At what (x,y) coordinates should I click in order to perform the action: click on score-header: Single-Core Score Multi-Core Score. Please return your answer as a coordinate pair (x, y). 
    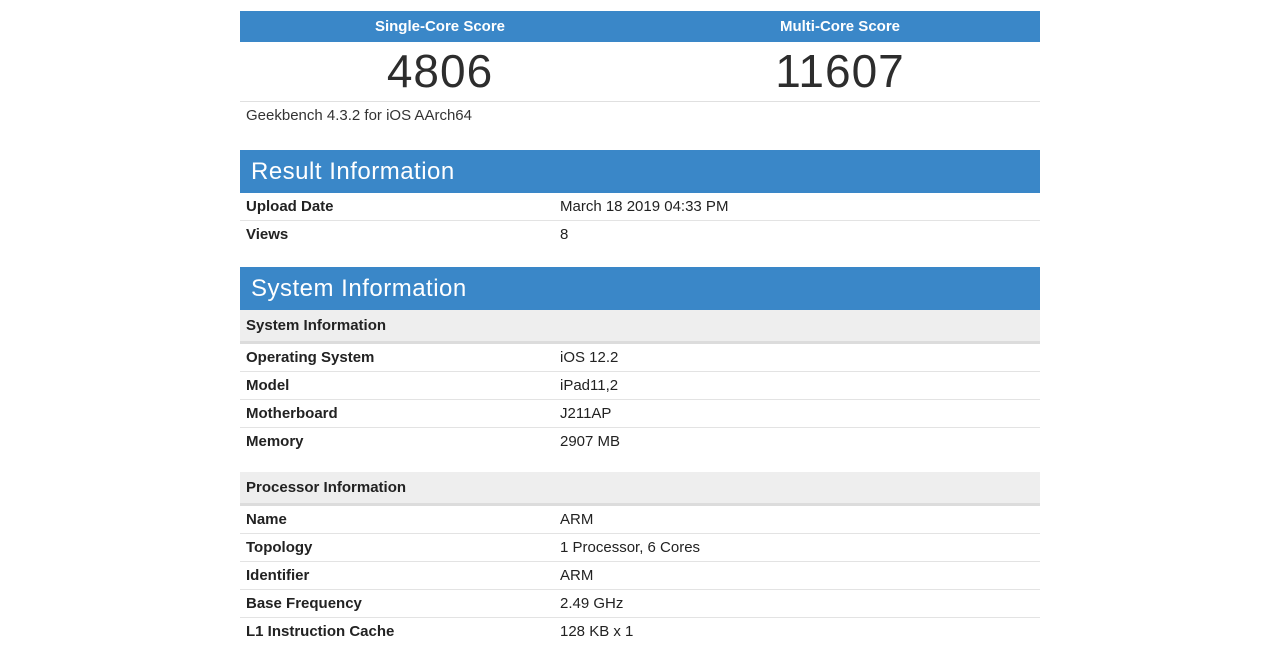
    Looking at the image, I should click on (640, 26).